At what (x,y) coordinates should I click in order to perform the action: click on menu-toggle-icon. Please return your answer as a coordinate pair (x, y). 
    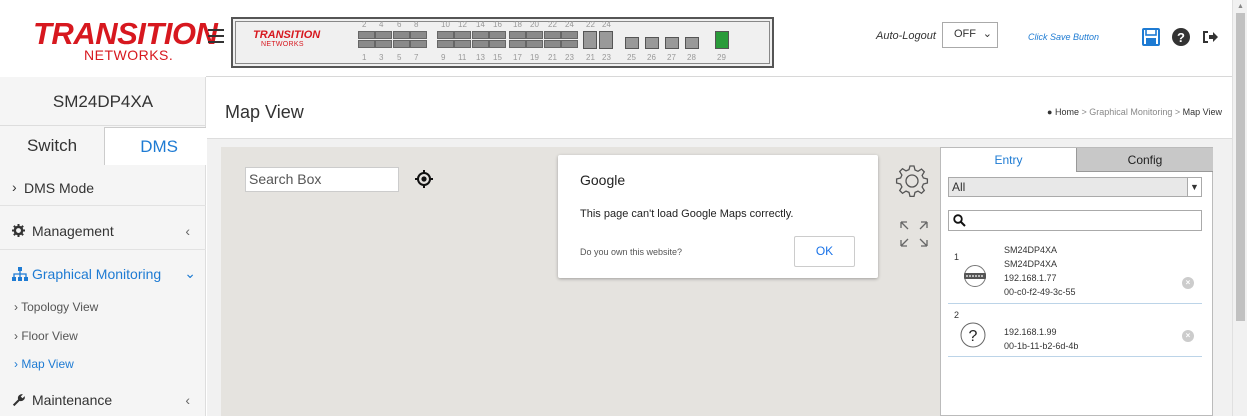
    Looking at the image, I should click on (216, 36).